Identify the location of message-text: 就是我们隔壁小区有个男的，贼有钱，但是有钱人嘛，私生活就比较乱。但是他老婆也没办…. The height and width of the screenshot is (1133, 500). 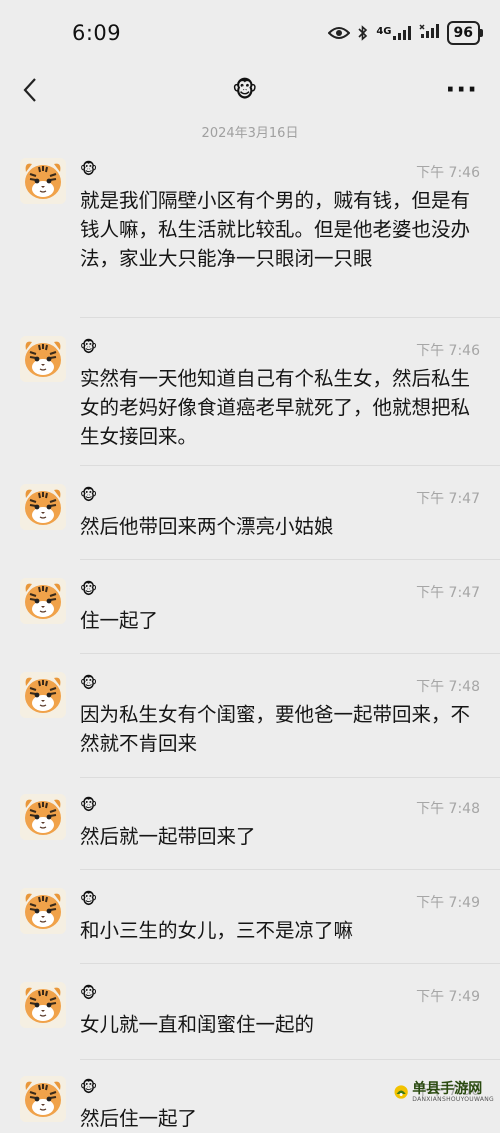
(275, 229).